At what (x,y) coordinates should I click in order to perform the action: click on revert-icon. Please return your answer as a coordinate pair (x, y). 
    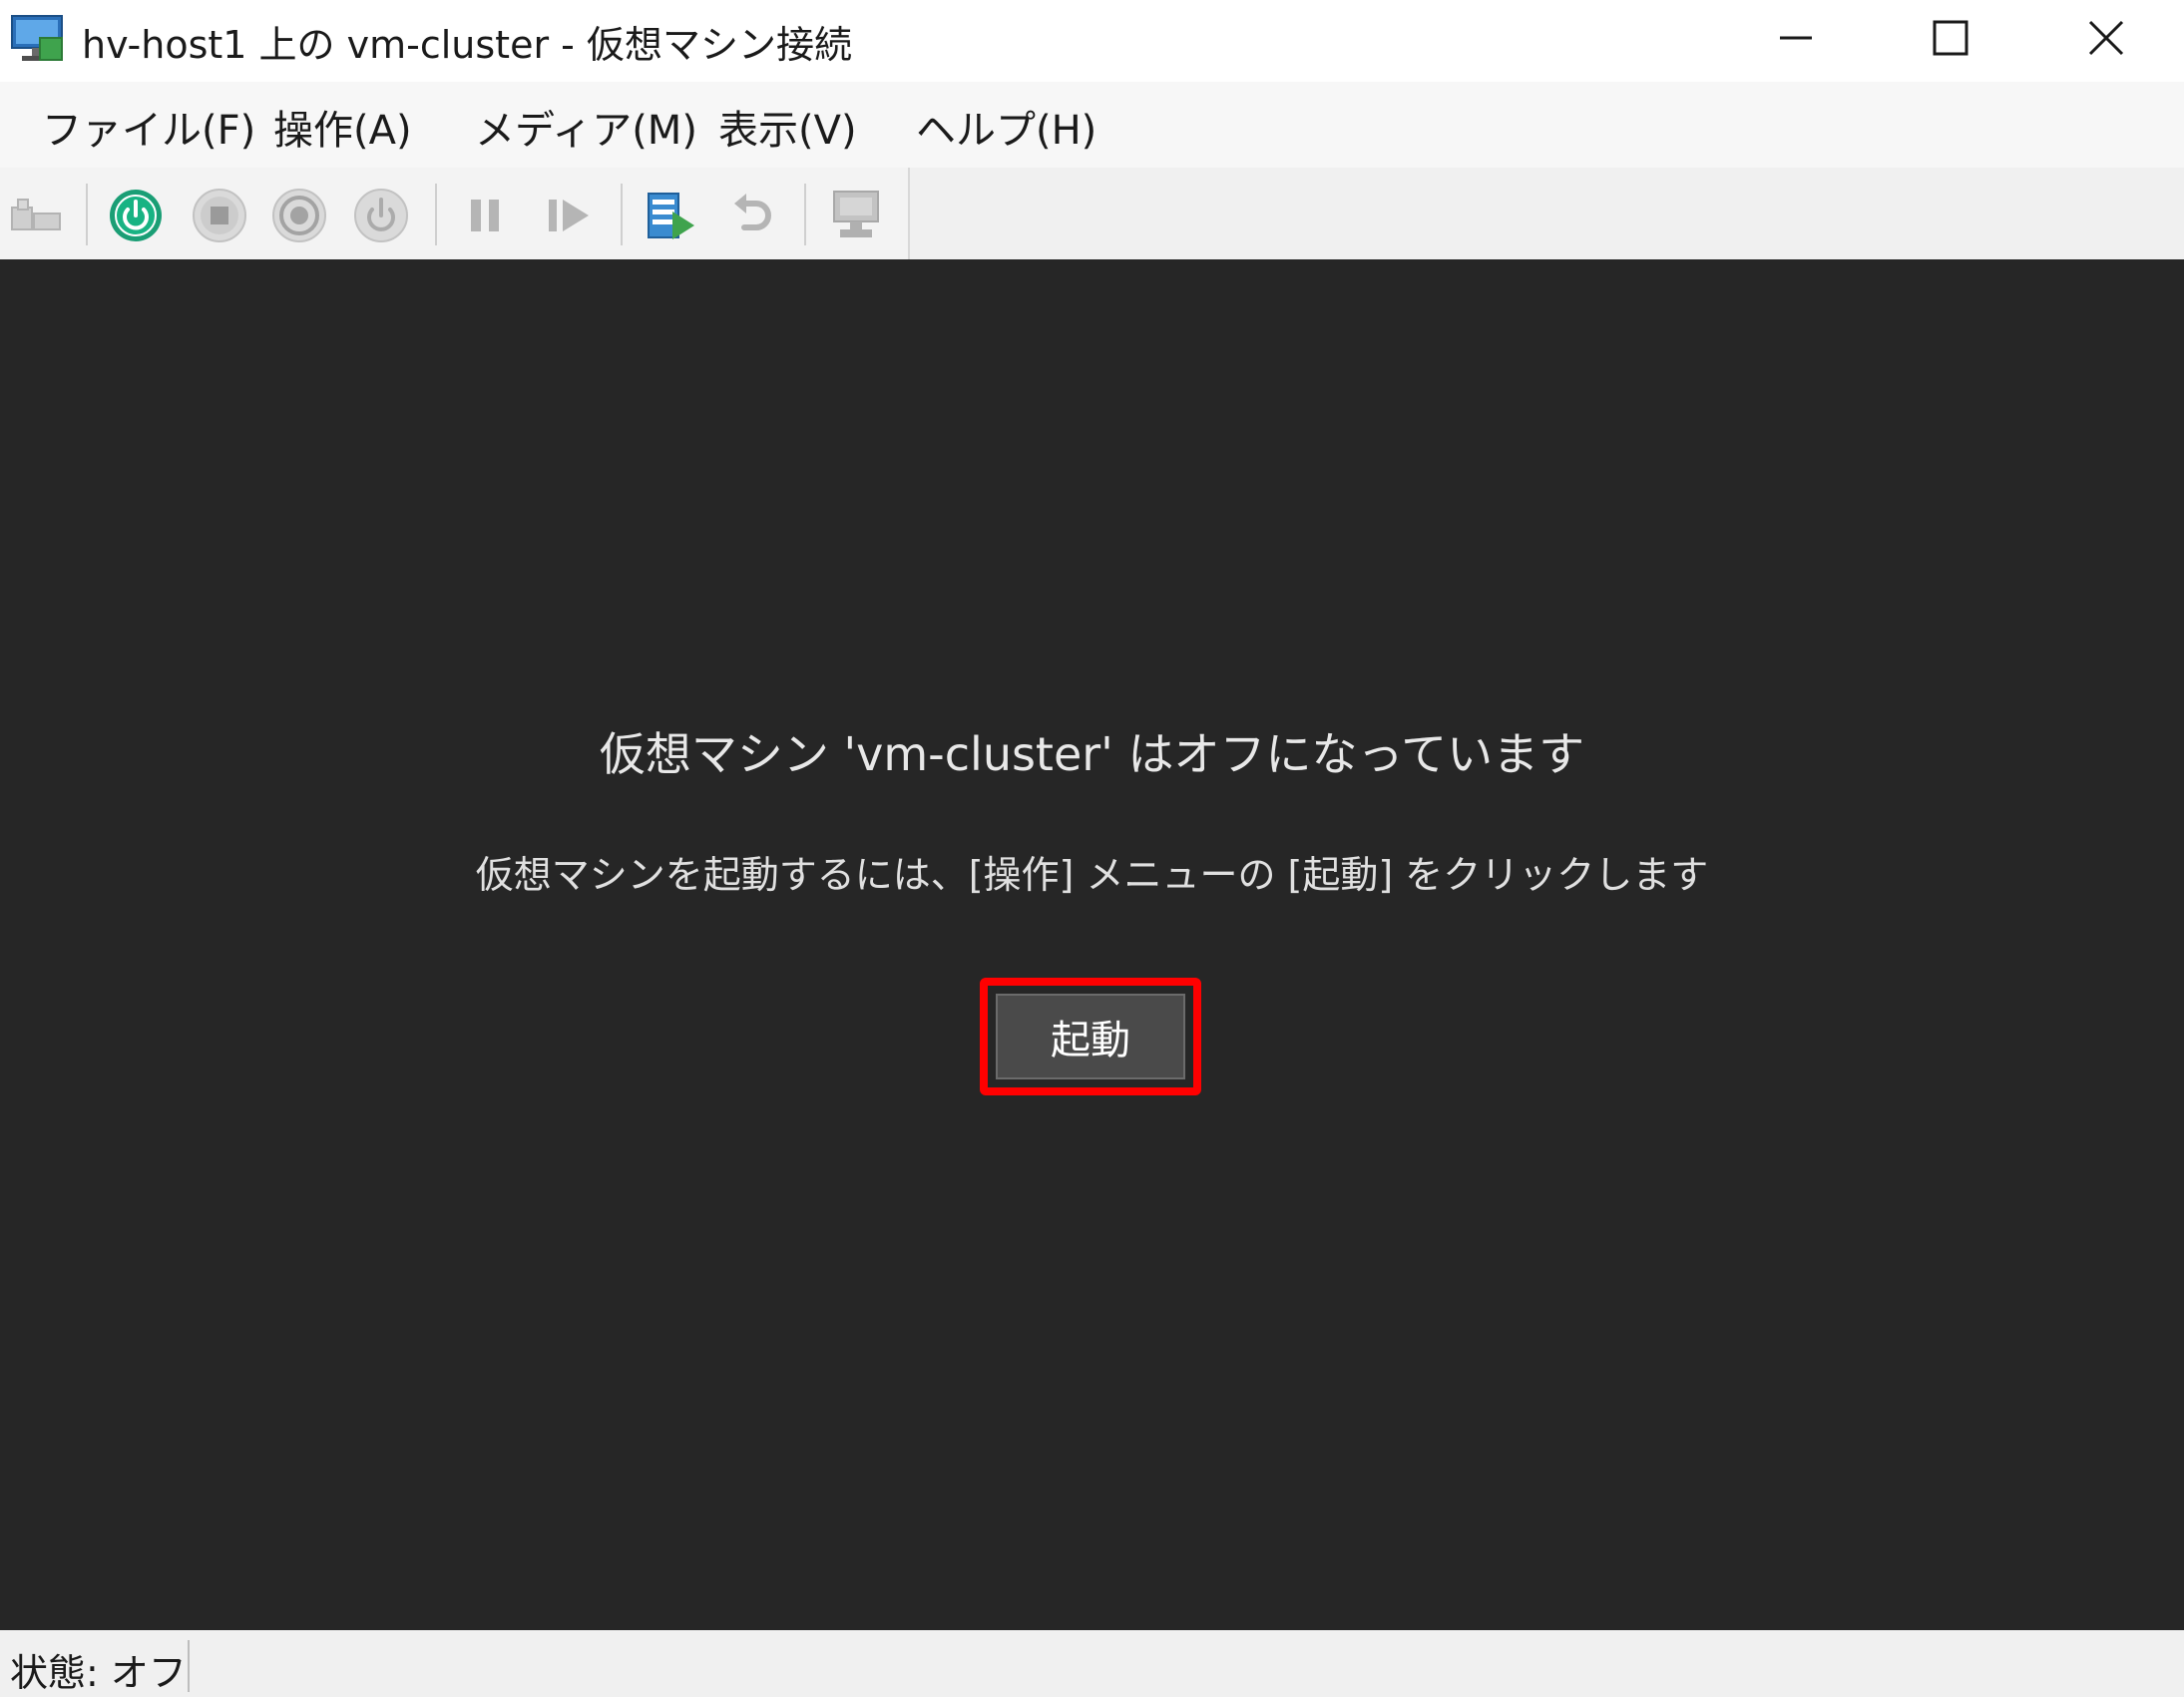
    Looking at the image, I should click on (754, 215).